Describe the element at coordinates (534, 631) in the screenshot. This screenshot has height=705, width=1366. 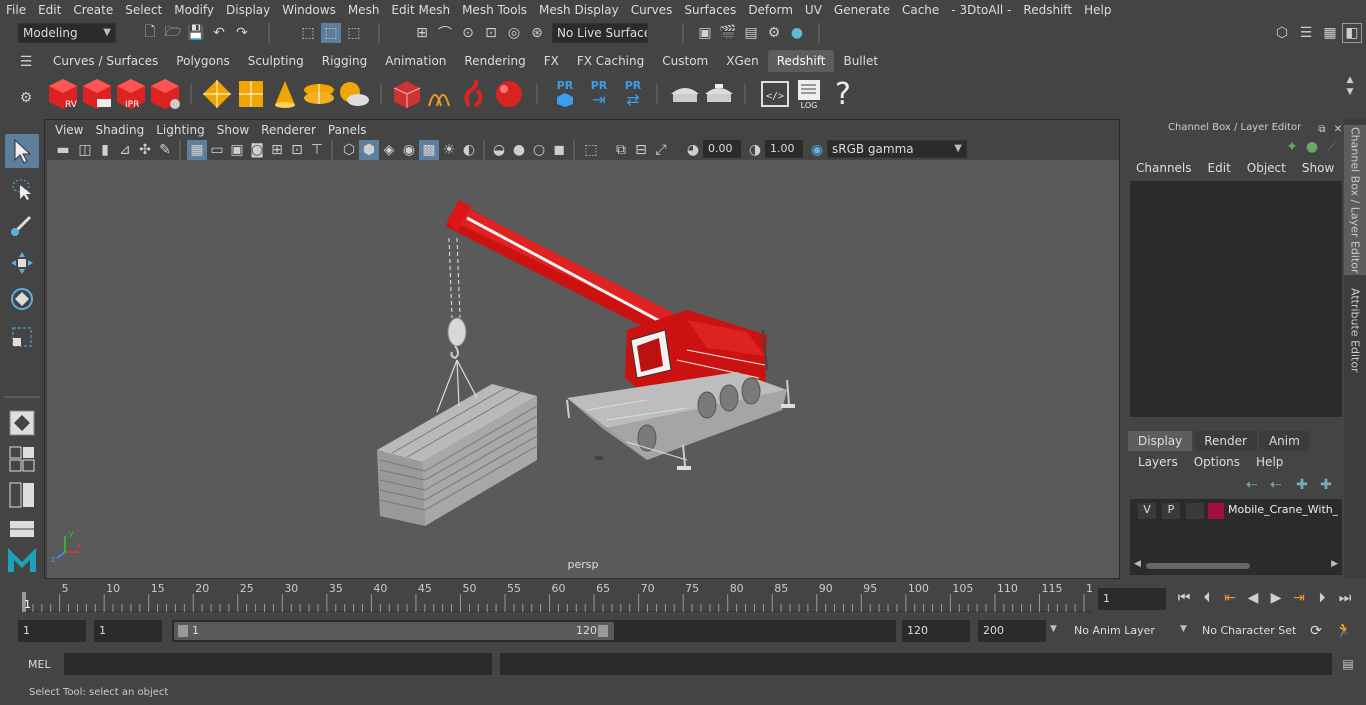
I see `range-slider-bar: 1 120` at that location.